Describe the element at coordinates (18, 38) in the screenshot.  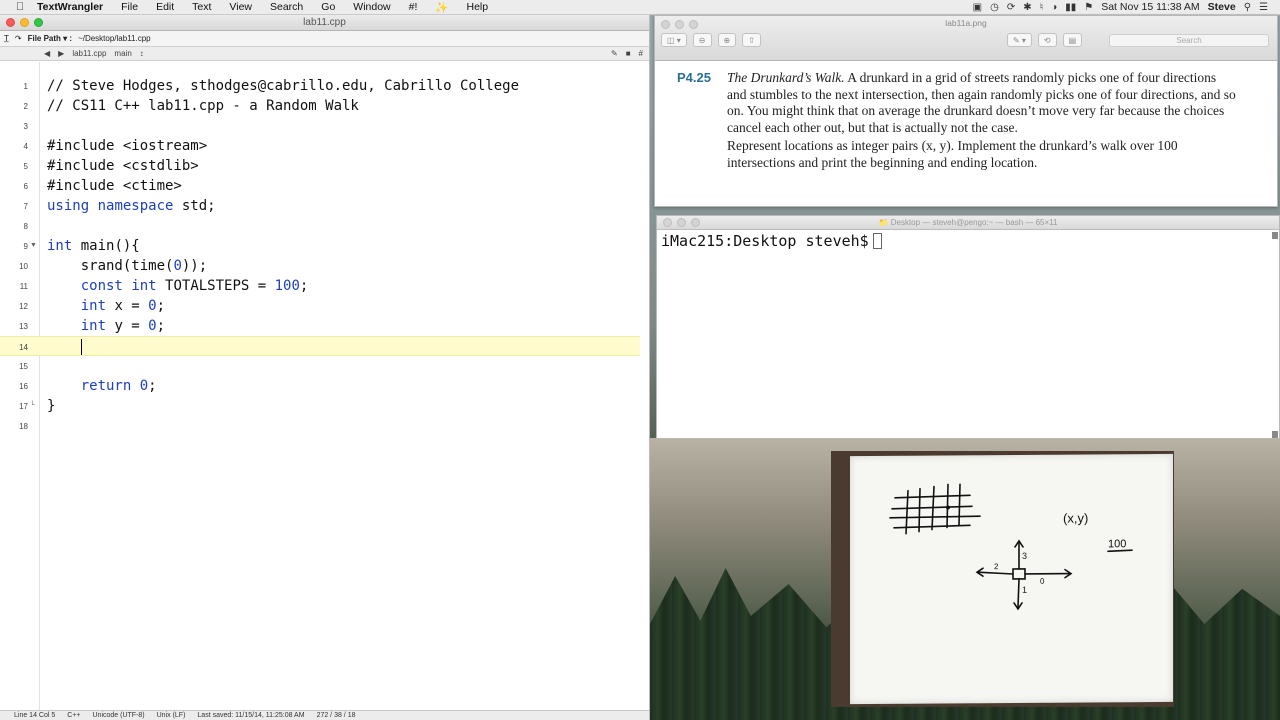
I see `document-info-icon: ↷` at that location.